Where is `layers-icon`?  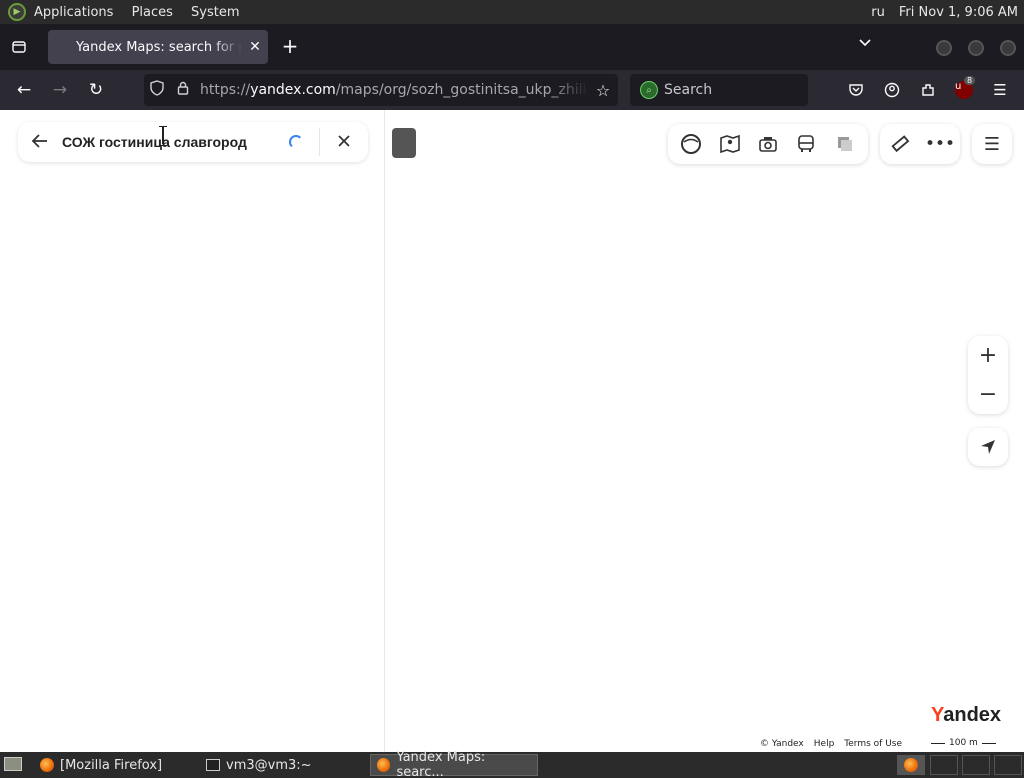
layers-icon is located at coordinates (845, 144).